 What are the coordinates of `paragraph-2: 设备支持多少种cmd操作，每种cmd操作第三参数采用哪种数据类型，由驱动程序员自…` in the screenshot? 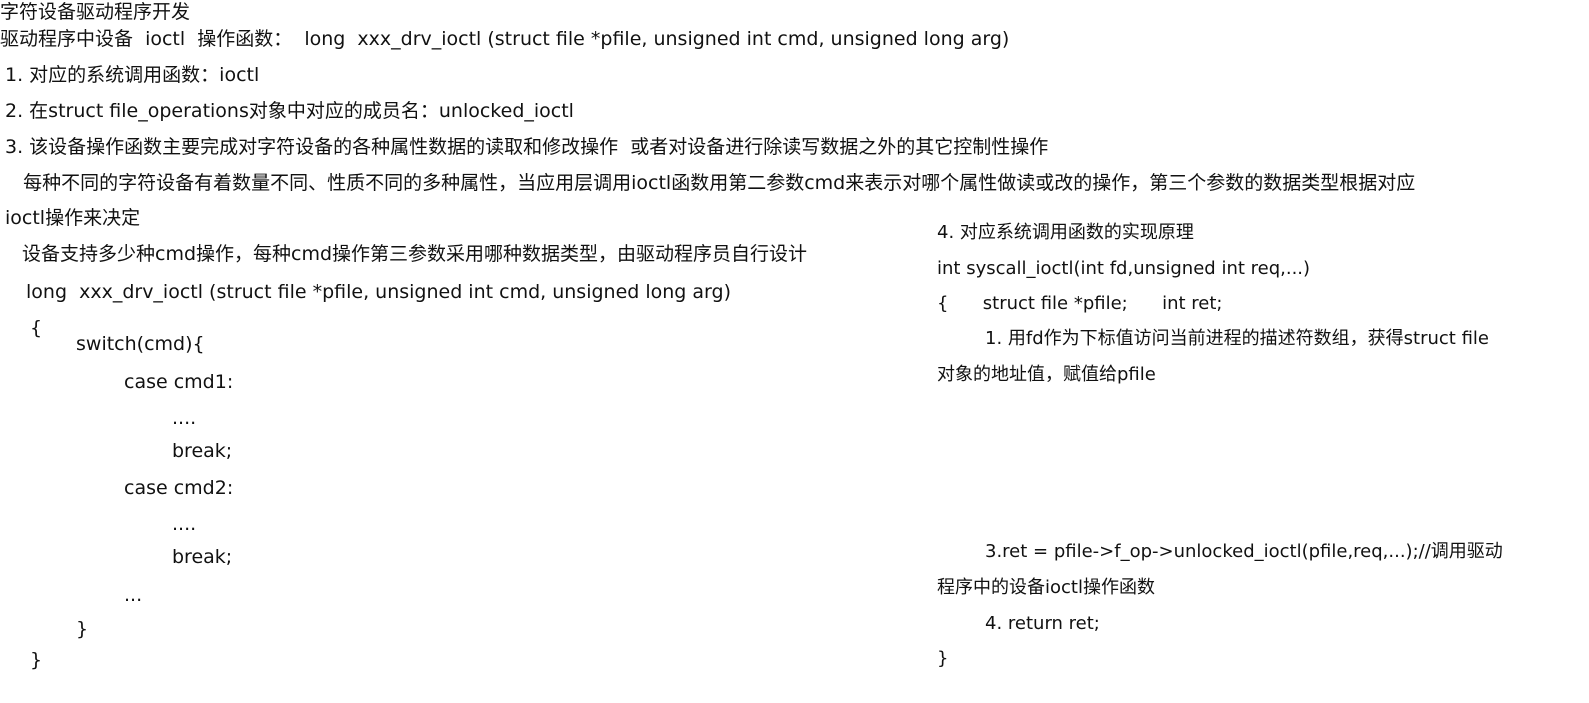 It's located at (415, 254).